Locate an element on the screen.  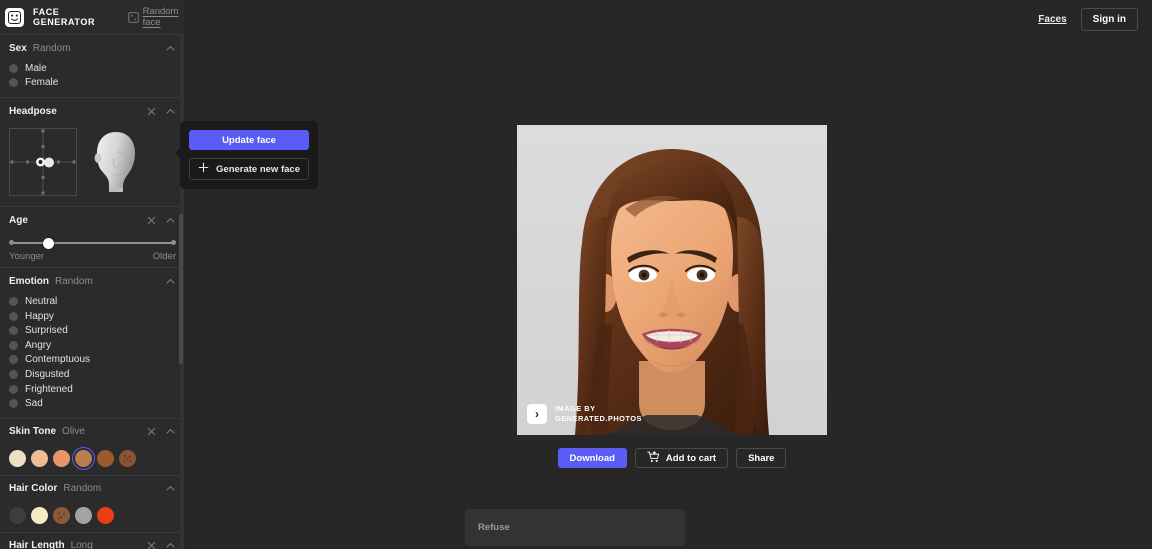
dice-icon is located at coordinates (133, 17).